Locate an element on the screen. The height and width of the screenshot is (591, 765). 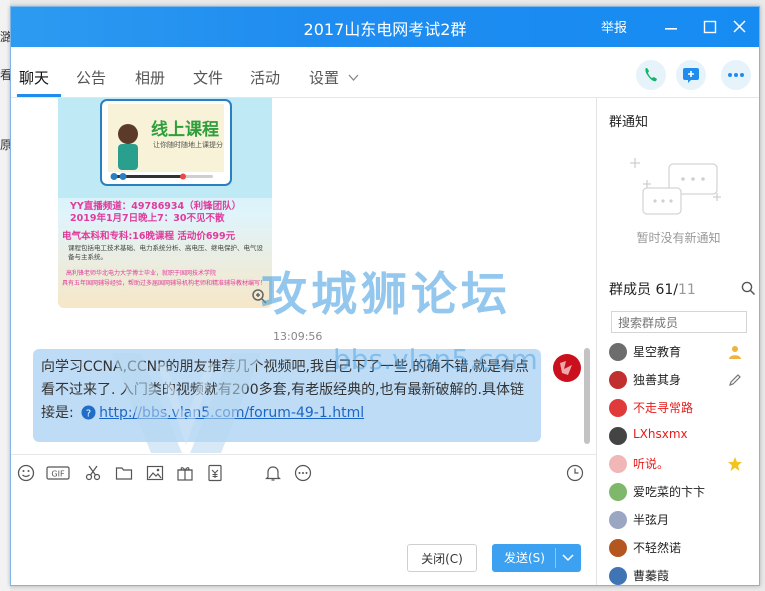
send-button: 发送(S) is located at coordinates (536, 558).